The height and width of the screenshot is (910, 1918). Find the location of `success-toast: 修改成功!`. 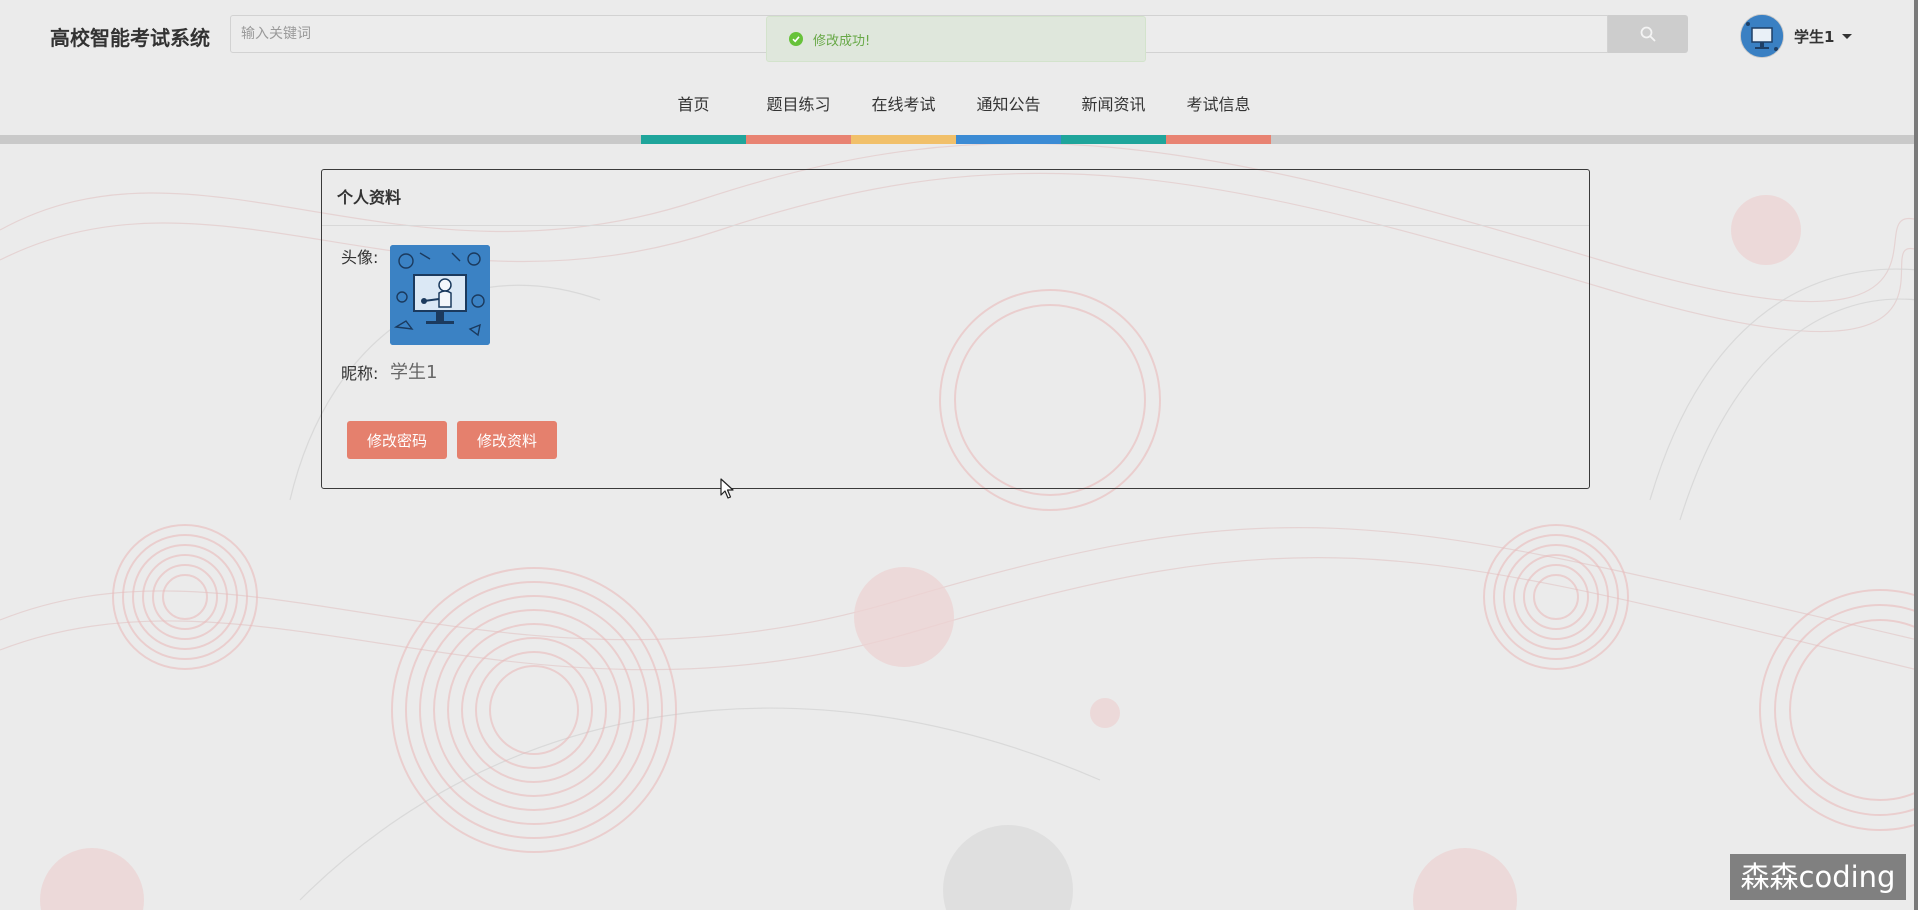

success-toast: 修改成功! is located at coordinates (956, 39).